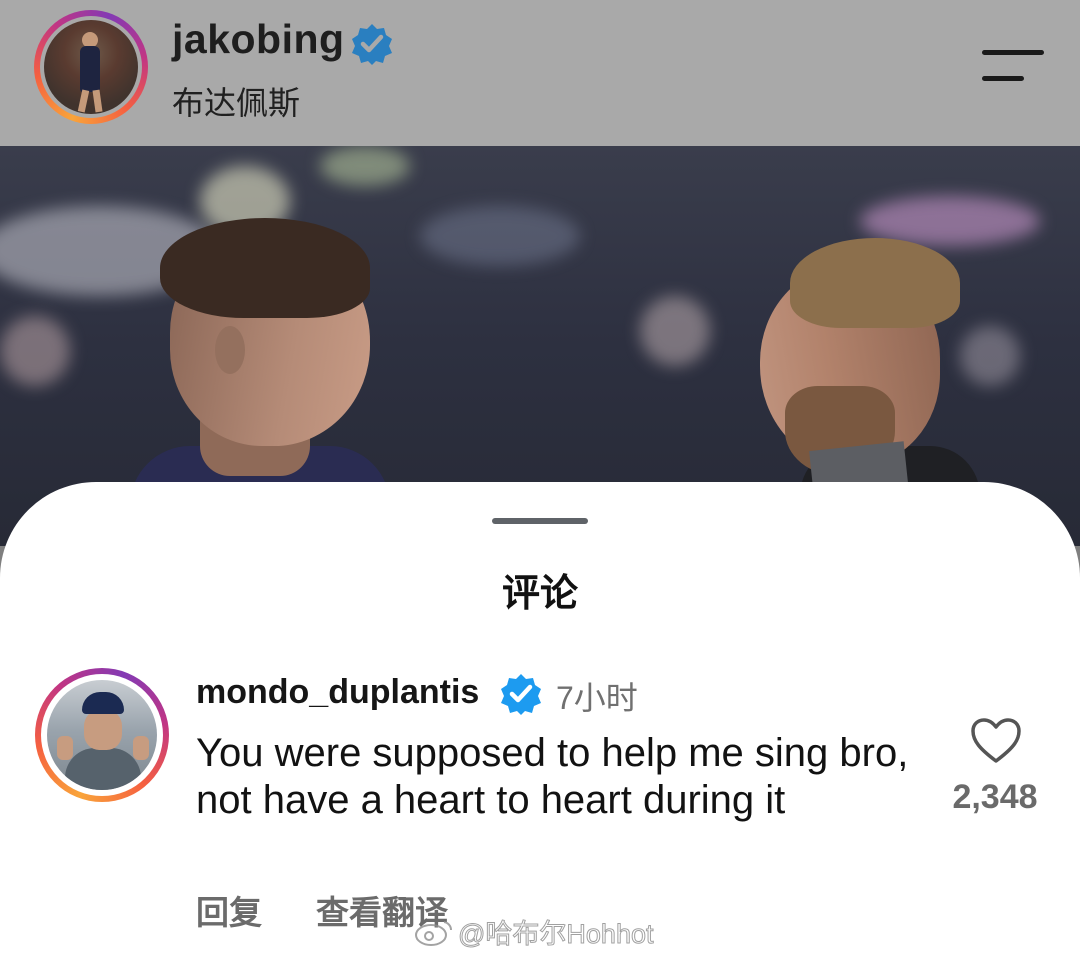 The width and height of the screenshot is (1080, 953). I want to click on weibo-logo-icon, so click(434, 933).